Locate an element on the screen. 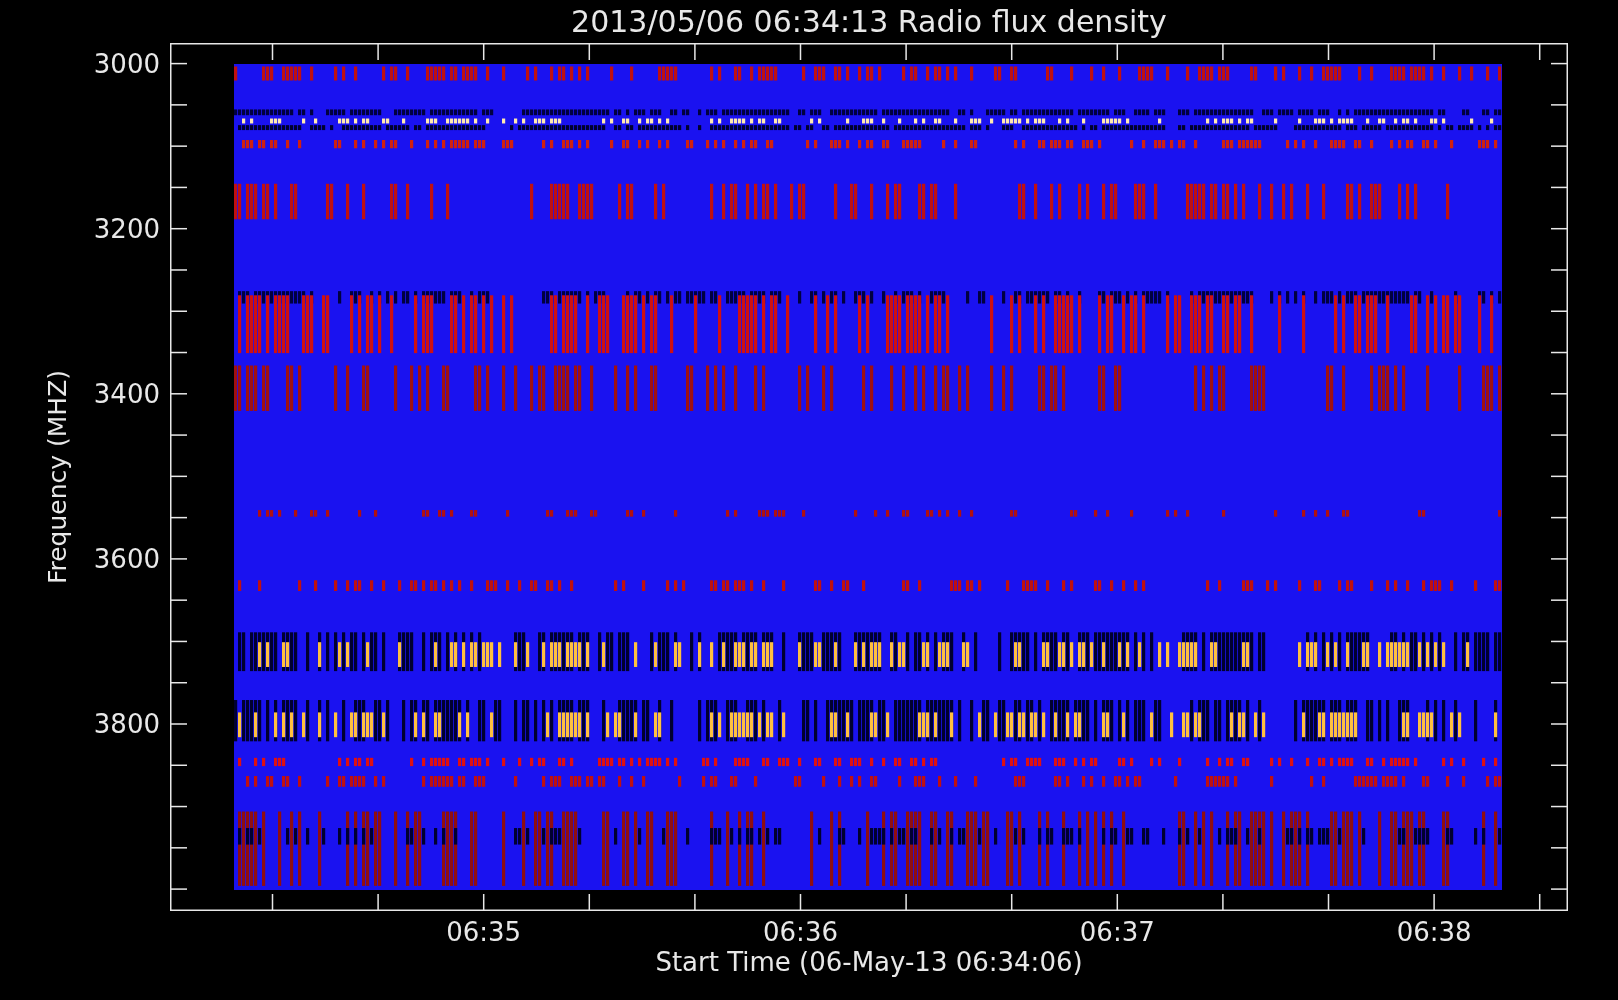 The height and width of the screenshot is (1000, 1618). y-tick-label: 3400 is located at coordinates (126, 393).